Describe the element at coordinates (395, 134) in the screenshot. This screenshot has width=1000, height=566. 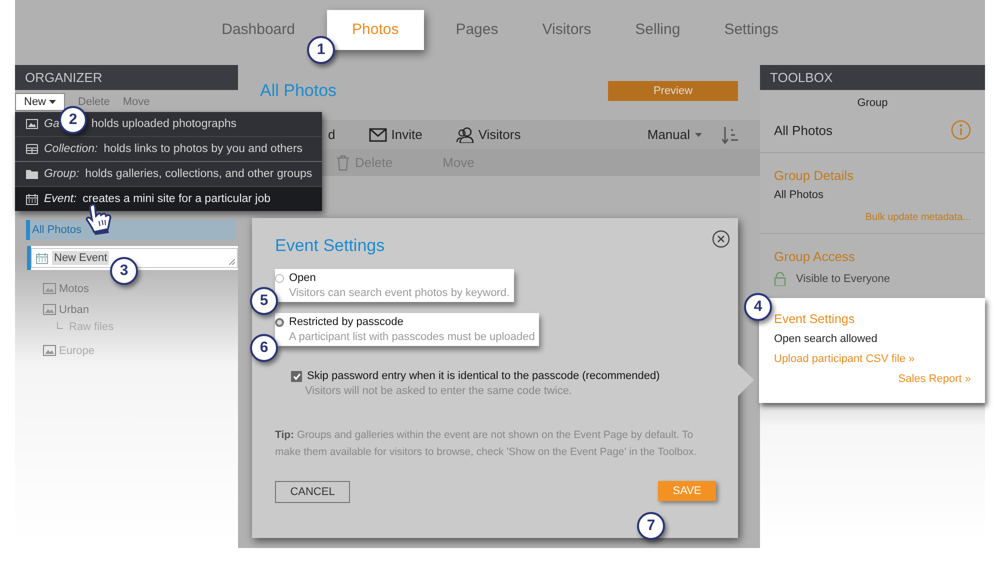
I see `toolbar-button: Invite` at that location.